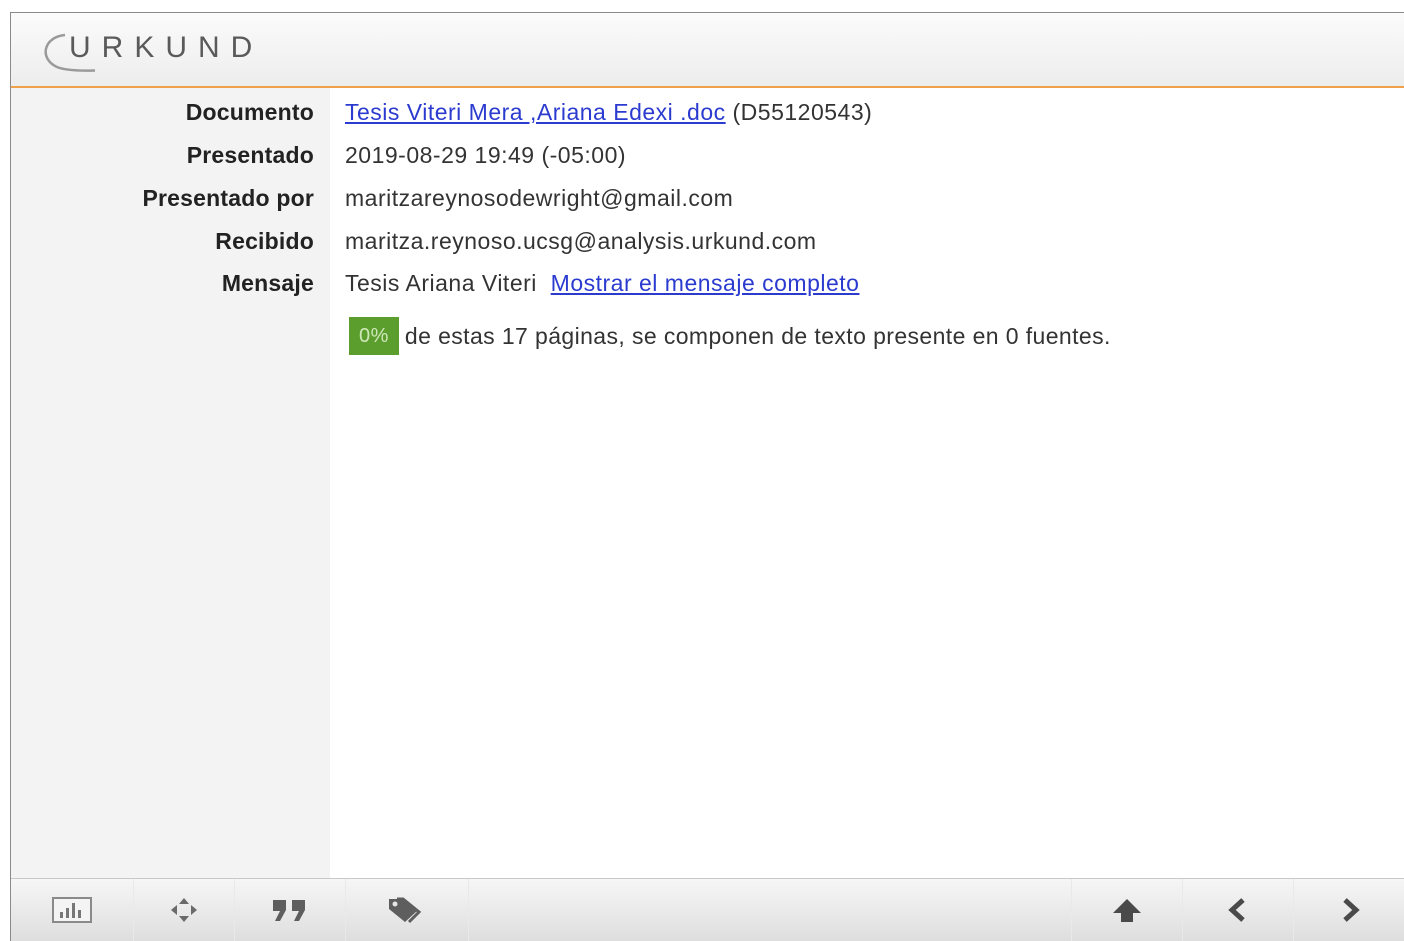  Describe the element at coordinates (228, 198) in the screenshot. I see `label-presentado-por: Presentado por` at that location.